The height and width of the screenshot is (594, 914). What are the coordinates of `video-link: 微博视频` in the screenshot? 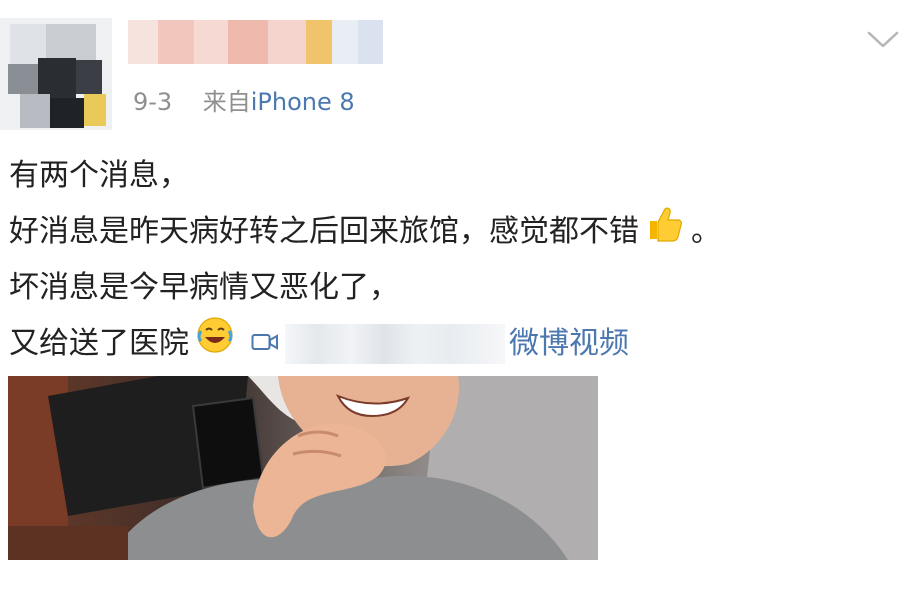 It's located at (435, 344).